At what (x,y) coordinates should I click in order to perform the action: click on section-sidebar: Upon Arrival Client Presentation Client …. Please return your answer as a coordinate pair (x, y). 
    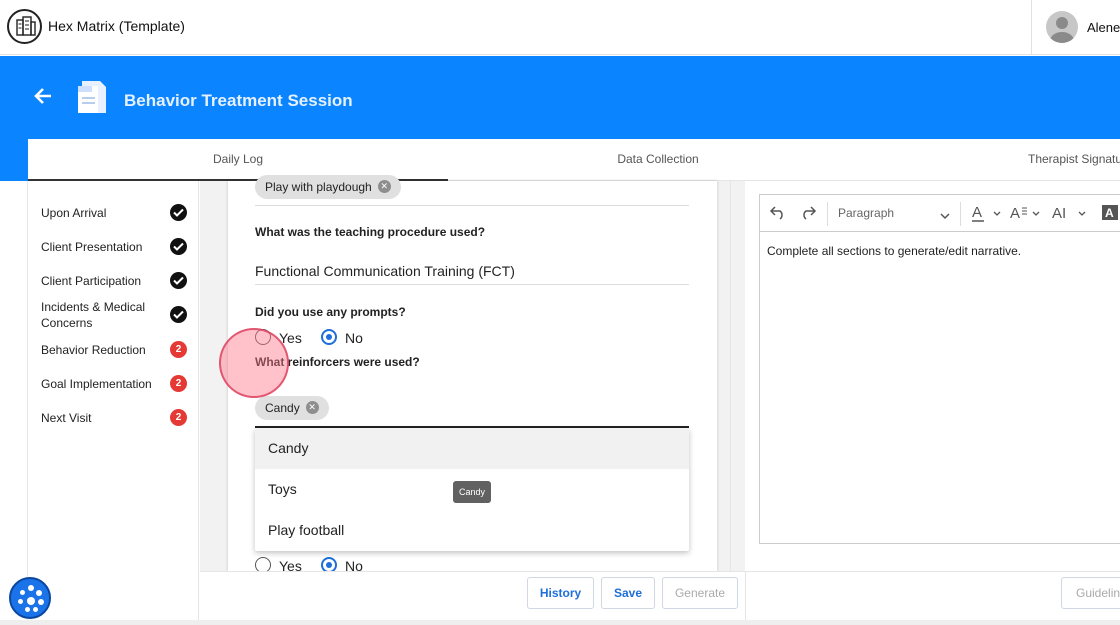
    Looking at the image, I should click on (113, 403).